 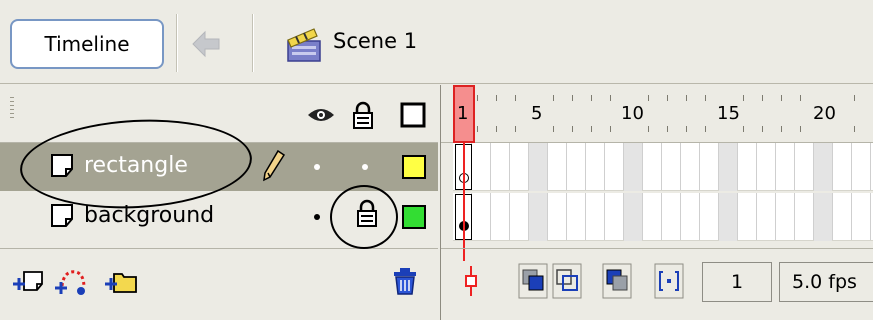 What do you see at coordinates (87, 44) in the screenshot?
I see `timeline-tab: Timeline` at bounding box center [87, 44].